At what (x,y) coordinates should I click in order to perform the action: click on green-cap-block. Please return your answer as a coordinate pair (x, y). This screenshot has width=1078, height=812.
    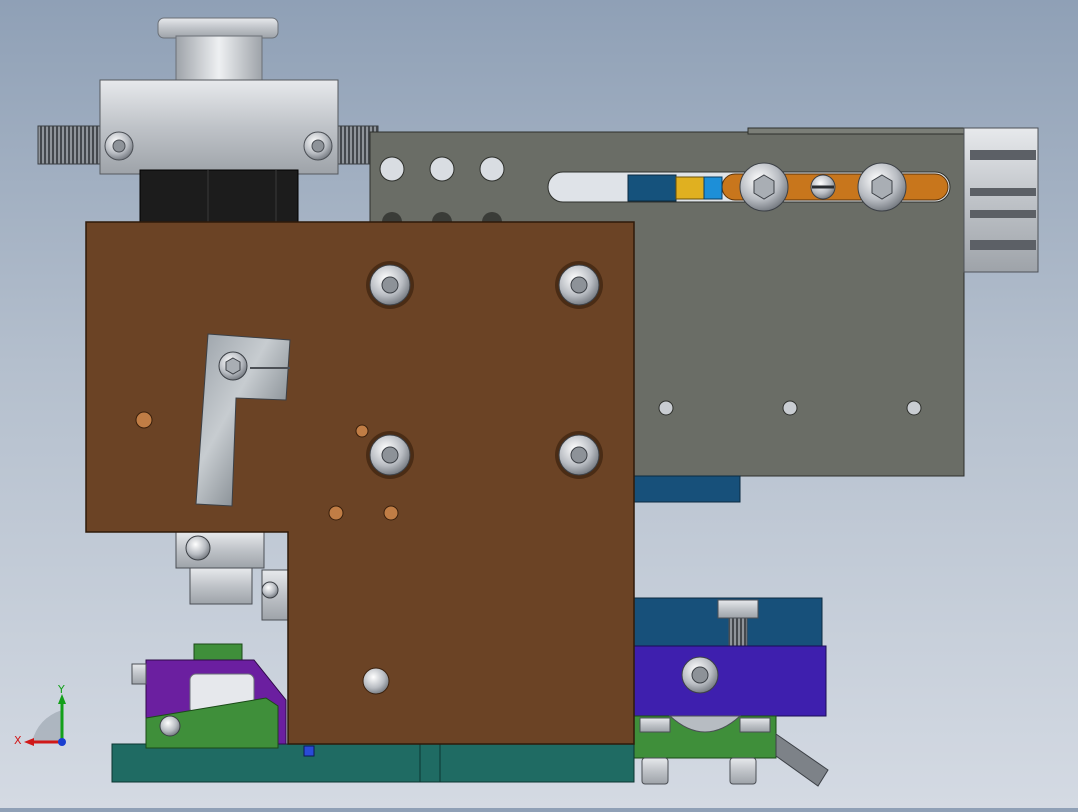
    Looking at the image, I should click on (218, 652).